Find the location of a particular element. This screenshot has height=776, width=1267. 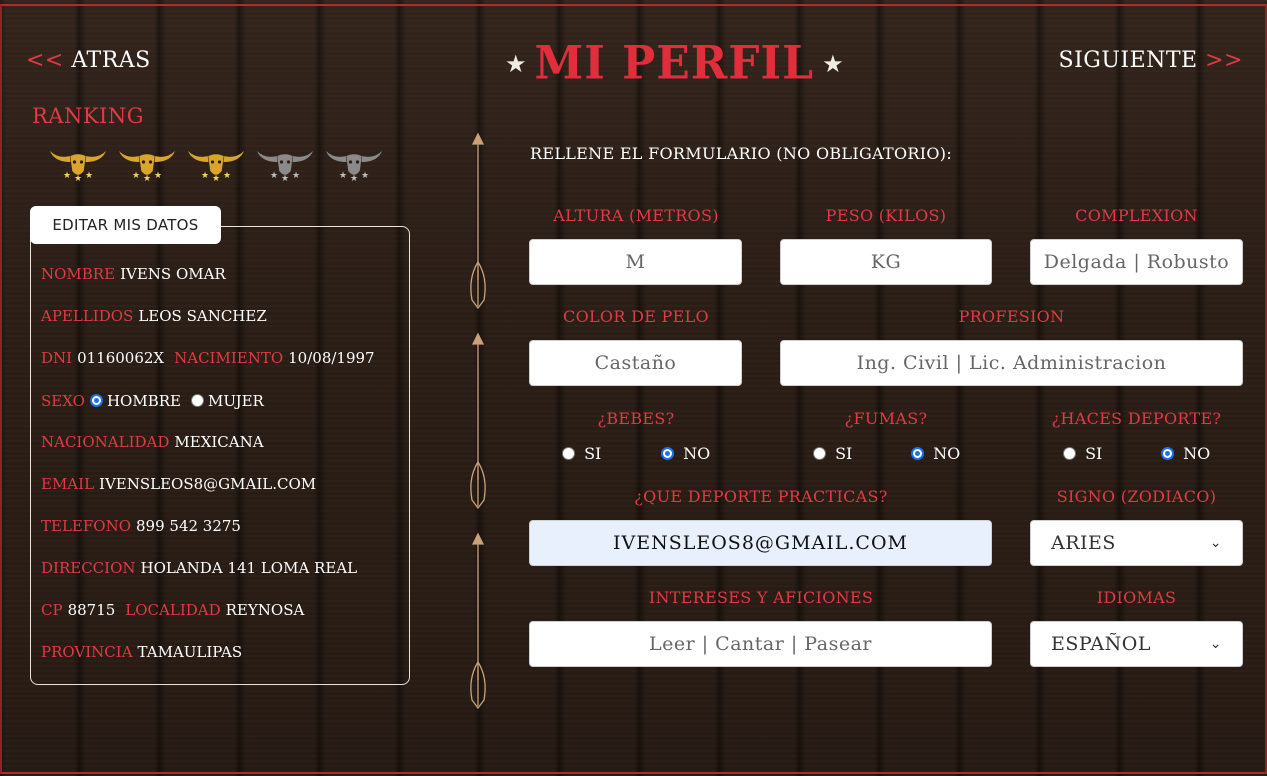

altura-label: ALTURA (METROS) is located at coordinates (636, 215).